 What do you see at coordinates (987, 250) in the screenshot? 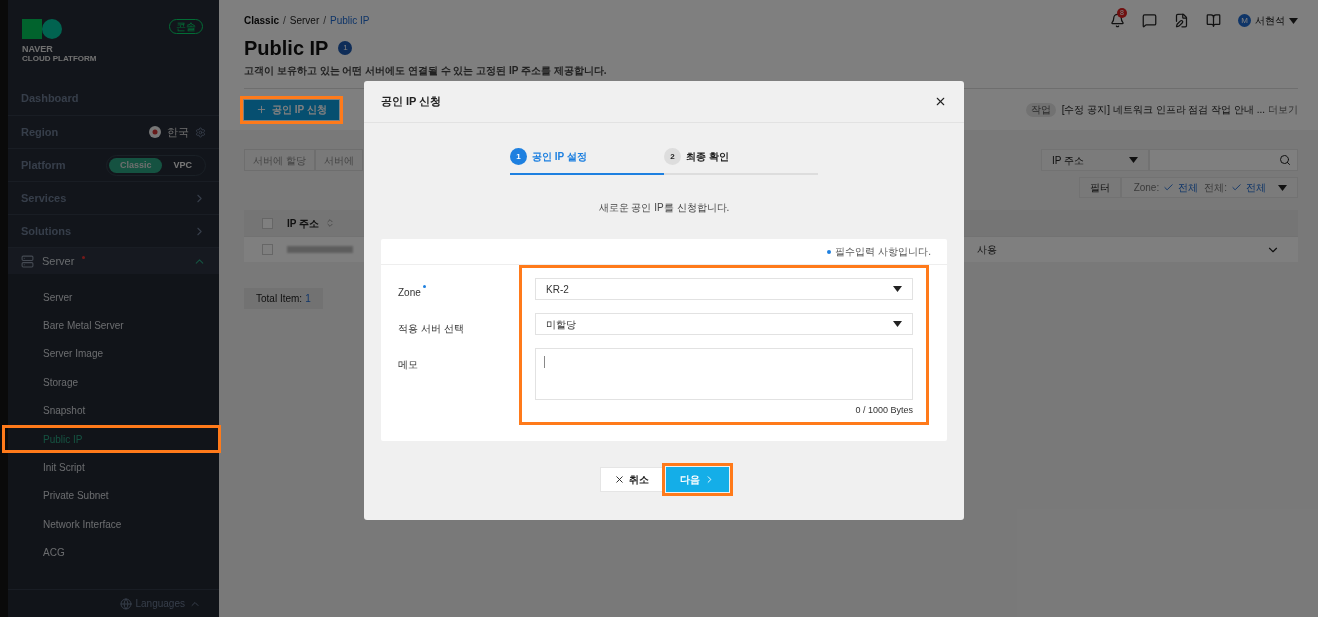
I see `status-text: 사용` at bounding box center [987, 250].